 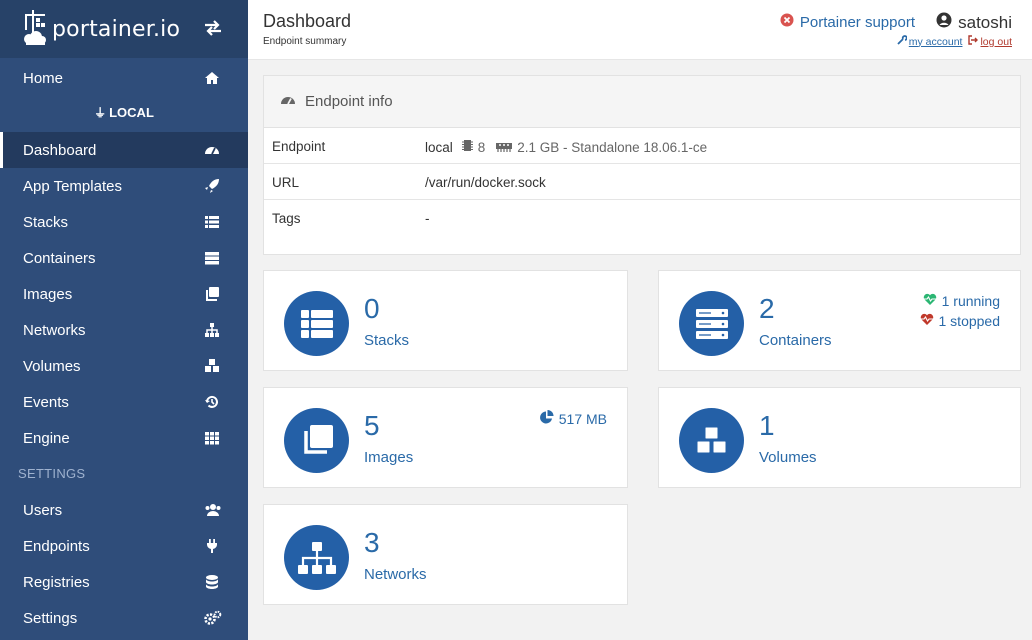 I want to click on stopped-status: 1 stopped, so click(x=960, y=321).